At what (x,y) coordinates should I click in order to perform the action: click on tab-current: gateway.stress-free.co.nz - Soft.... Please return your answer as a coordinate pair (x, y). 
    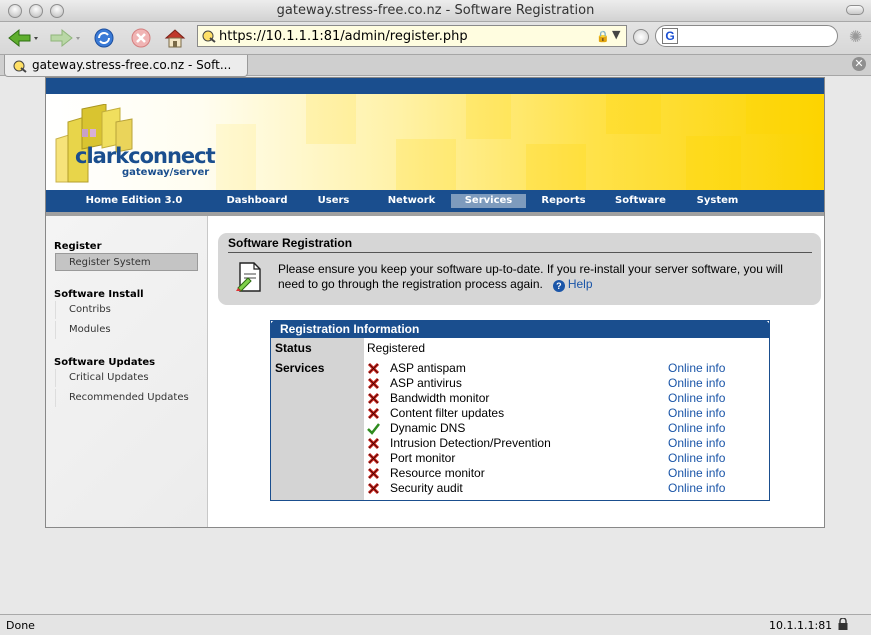
    Looking at the image, I should click on (126, 66).